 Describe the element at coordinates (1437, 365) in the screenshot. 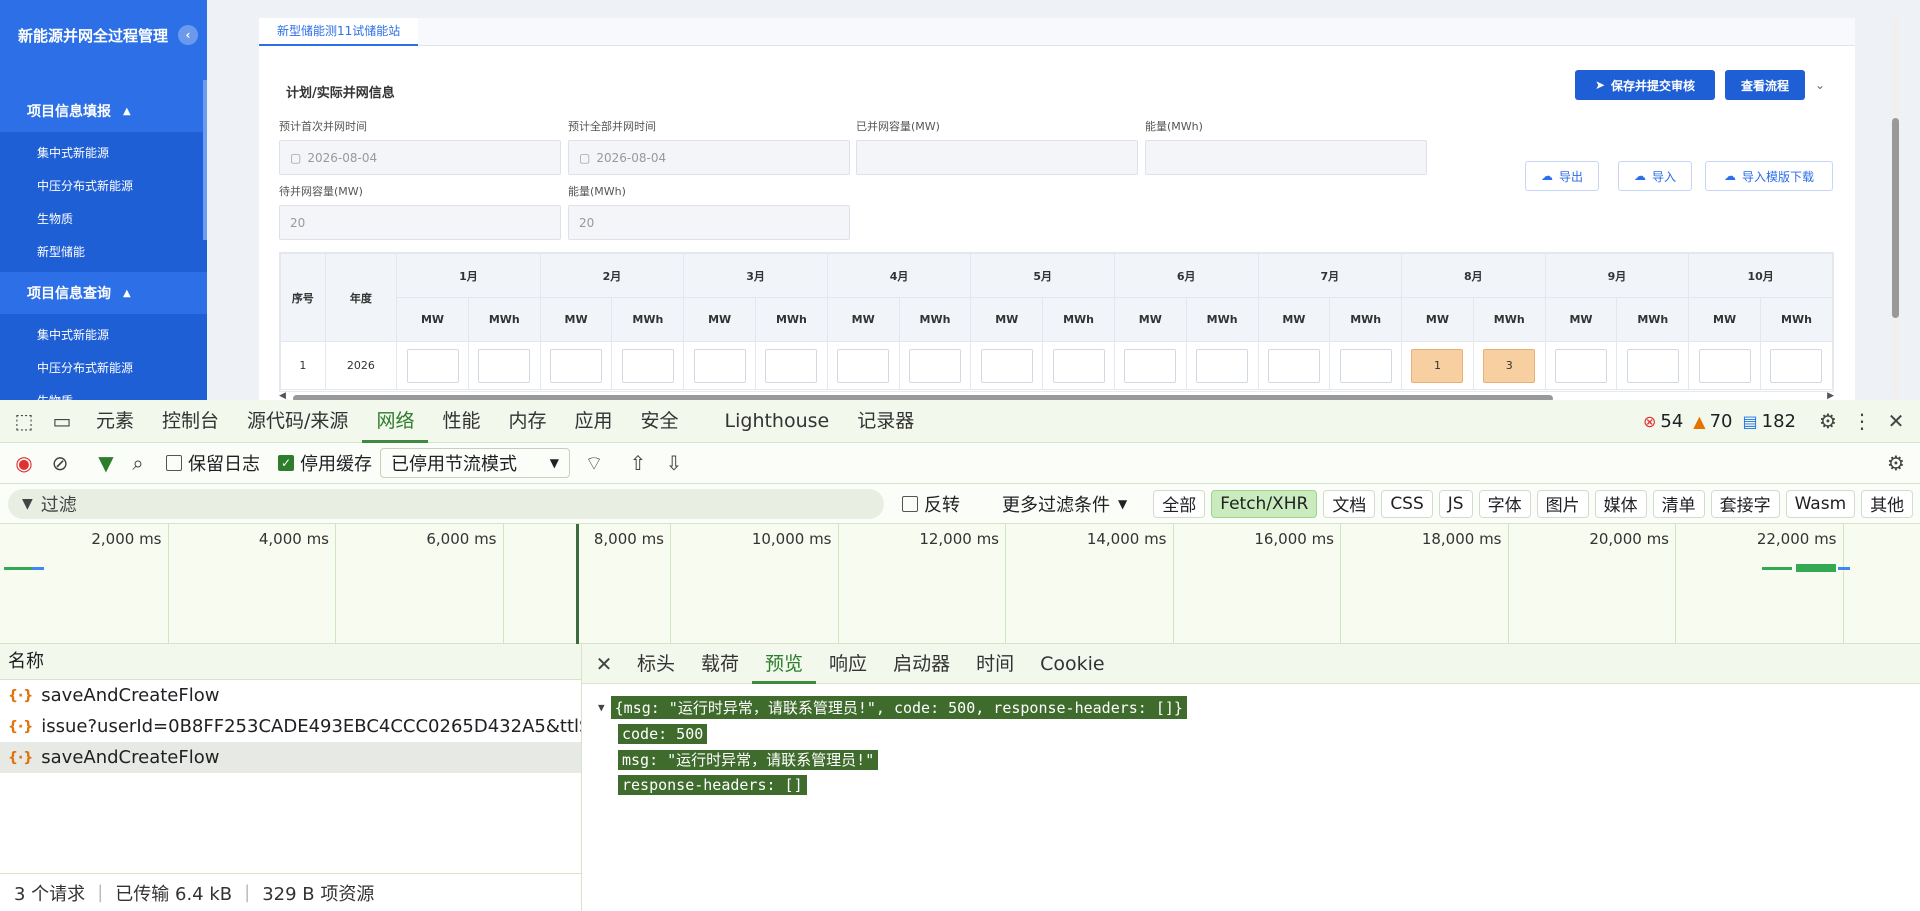

I see `month-mw-input: 1` at that location.